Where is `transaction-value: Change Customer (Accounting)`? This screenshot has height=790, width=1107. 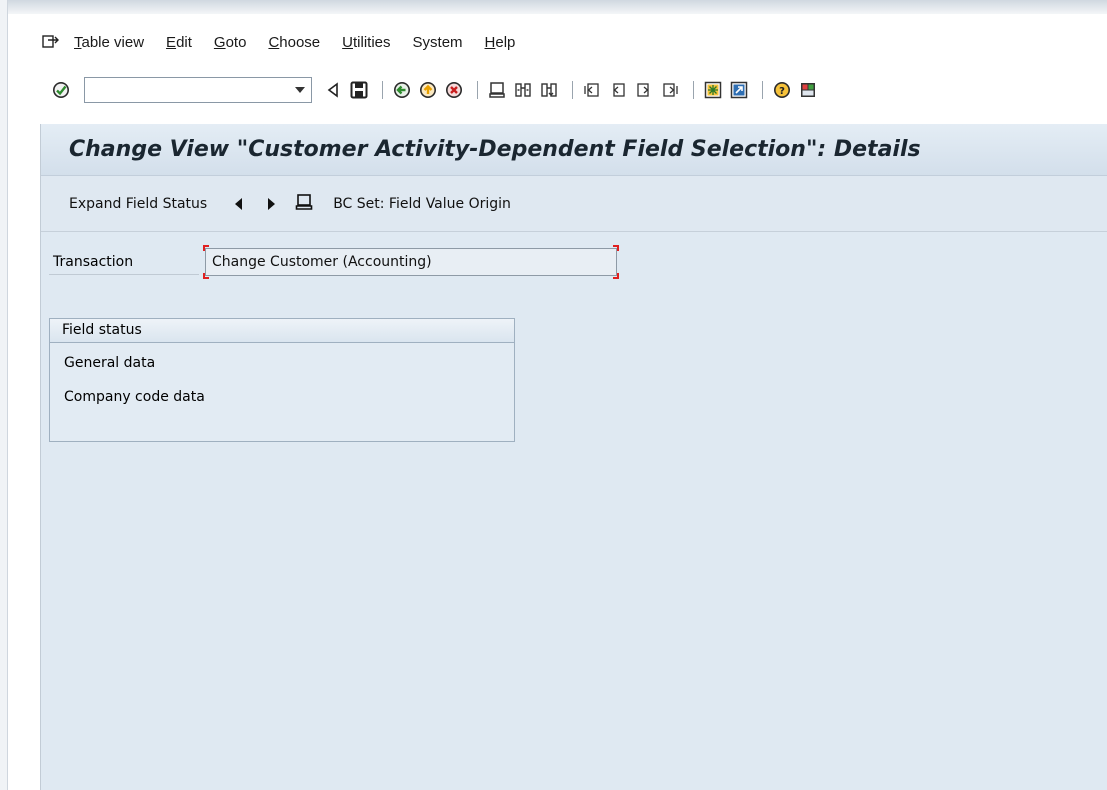
transaction-value: Change Customer (Accounting) is located at coordinates (322, 262).